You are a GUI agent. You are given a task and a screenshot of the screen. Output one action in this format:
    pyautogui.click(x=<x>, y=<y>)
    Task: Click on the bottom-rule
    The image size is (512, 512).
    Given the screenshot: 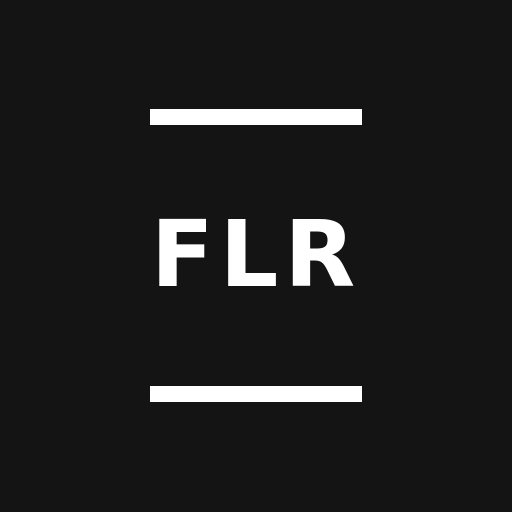 What is the action you would take?
    pyautogui.click(x=256, y=394)
    